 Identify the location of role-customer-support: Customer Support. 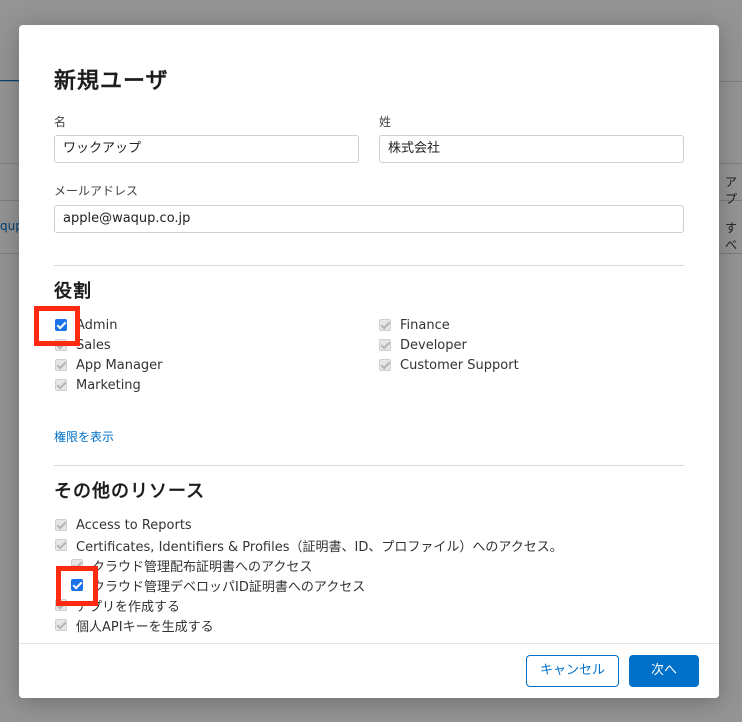
(449, 365).